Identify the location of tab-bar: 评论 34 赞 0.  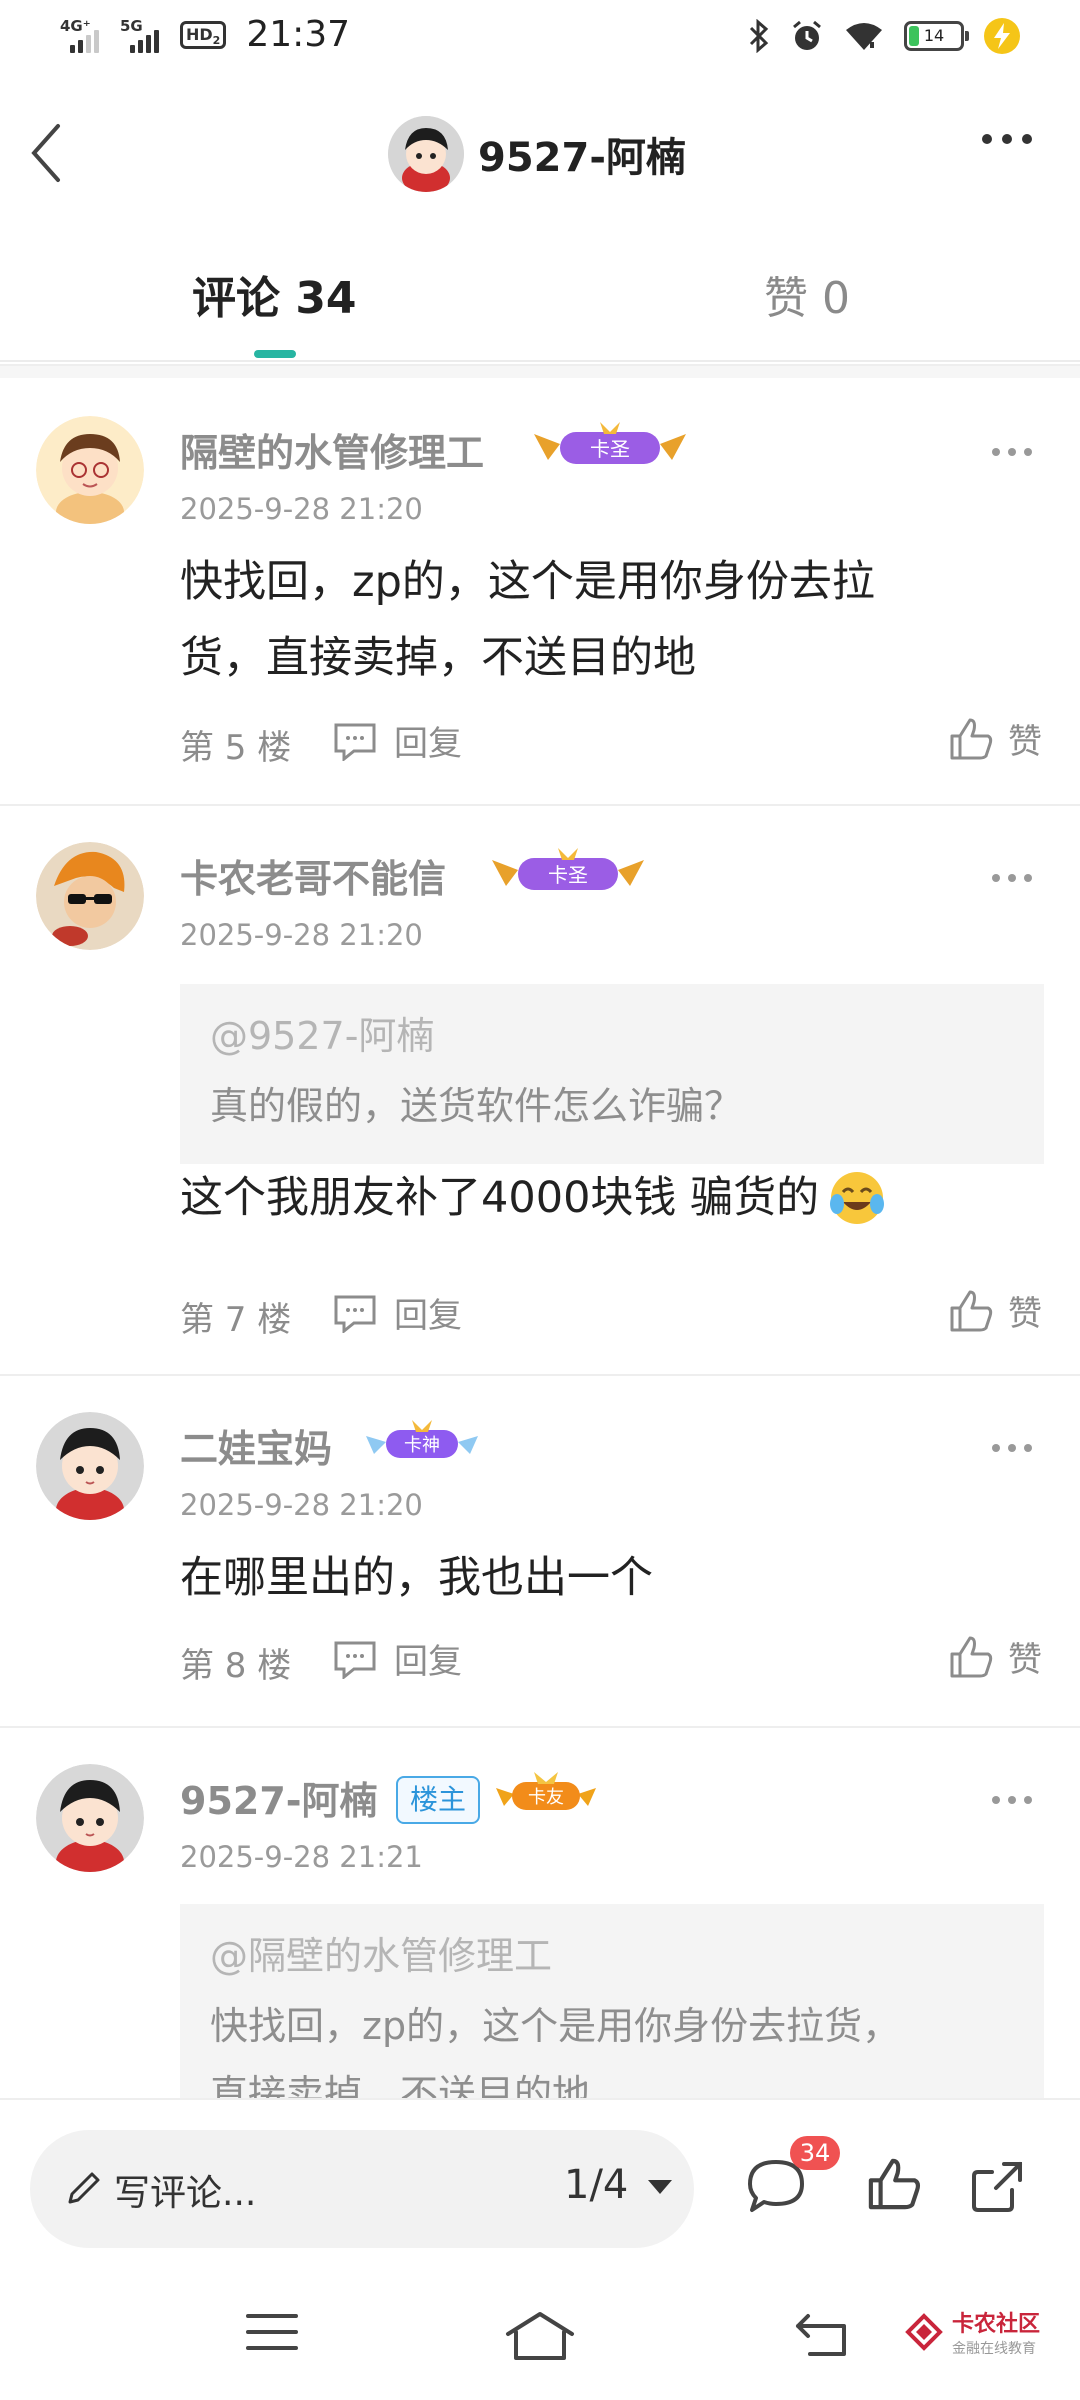
(540, 297).